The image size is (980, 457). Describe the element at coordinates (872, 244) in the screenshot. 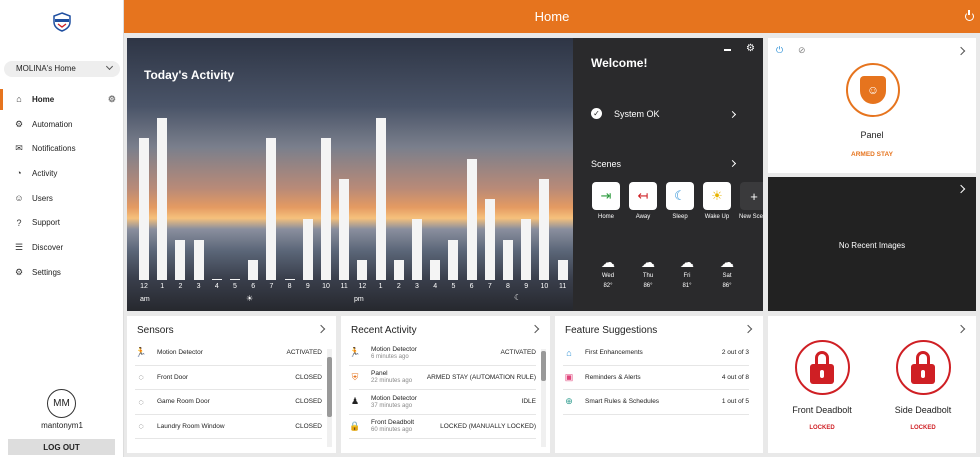

I see `recent-images-card: No Recent Images` at that location.